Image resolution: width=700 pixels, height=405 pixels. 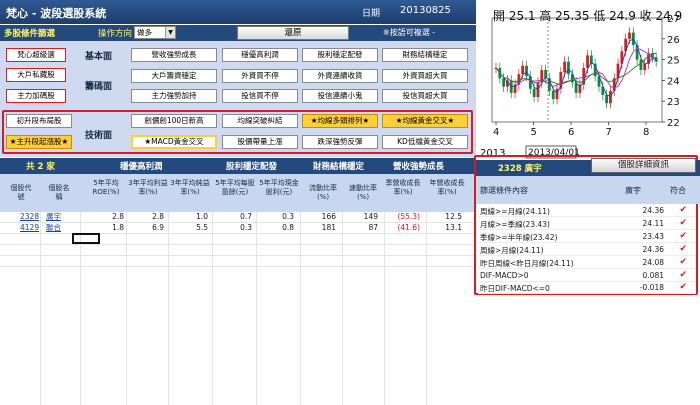 What do you see at coordinates (174, 121) in the screenshot?
I see `filter-100day-high: 創價創100日新高` at bounding box center [174, 121].